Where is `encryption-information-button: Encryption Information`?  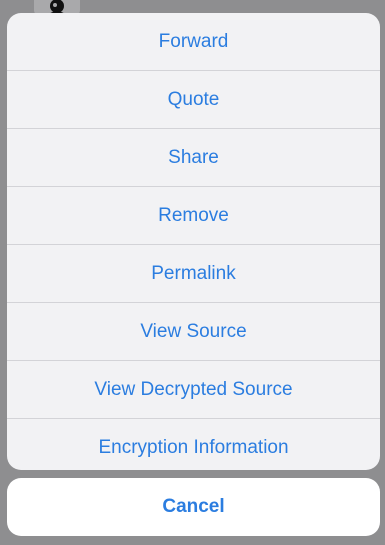
encryption-information-button: Encryption Information is located at coordinates (193, 444).